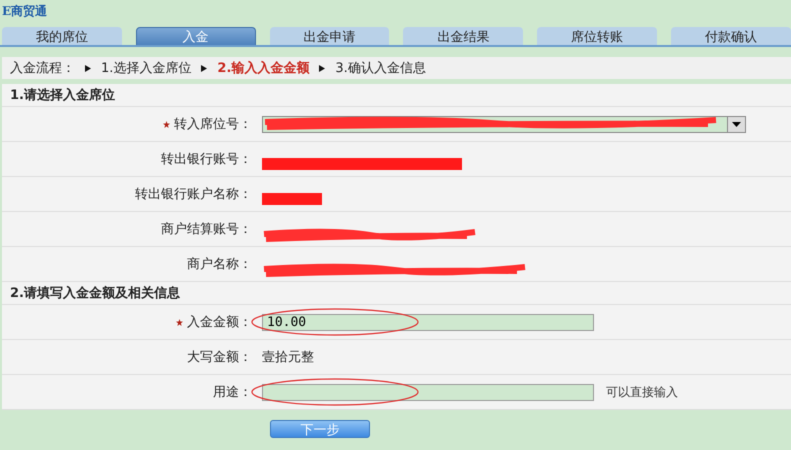  Describe the element at coordinates (642, 392) in the screenshot. I see `hint-text: 可以直接输入` at that location.